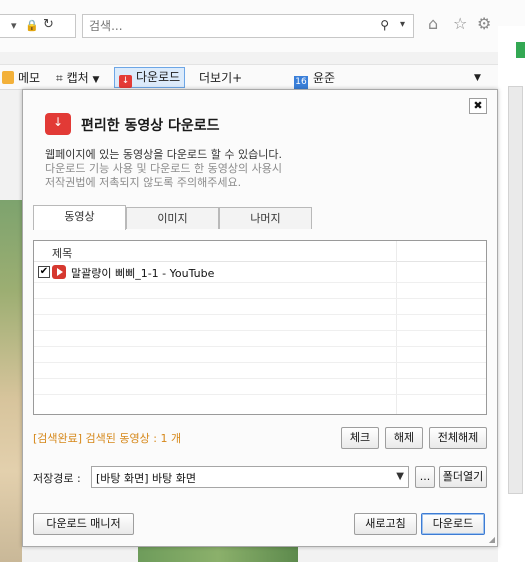  Describe the element at coordinates (8, 77) in the screenshot. I see `memo-icon` at that location.